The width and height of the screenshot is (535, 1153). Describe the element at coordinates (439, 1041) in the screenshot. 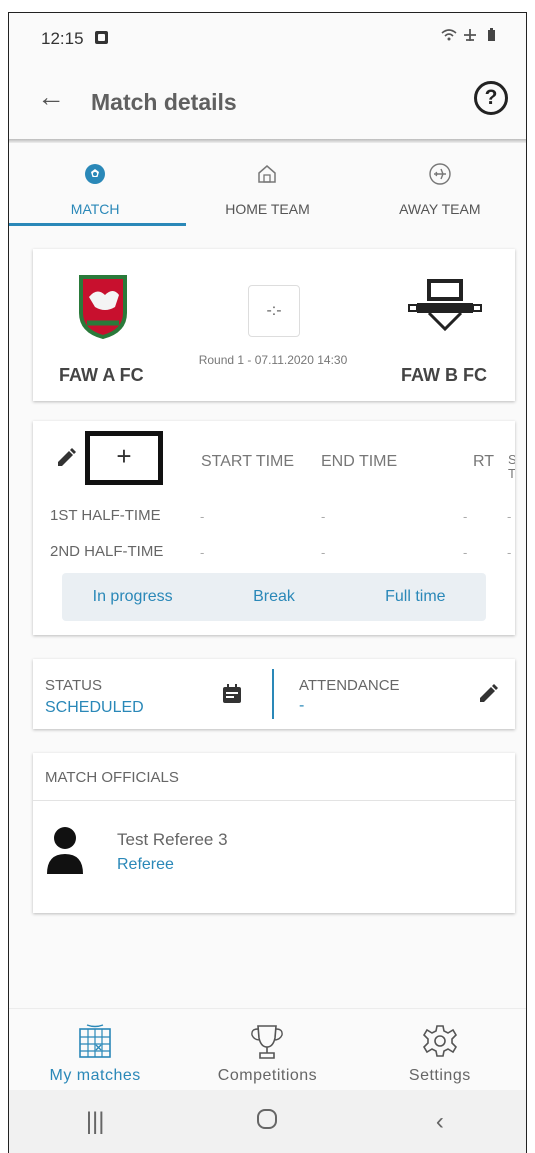

I see `gear-icon` at that location.